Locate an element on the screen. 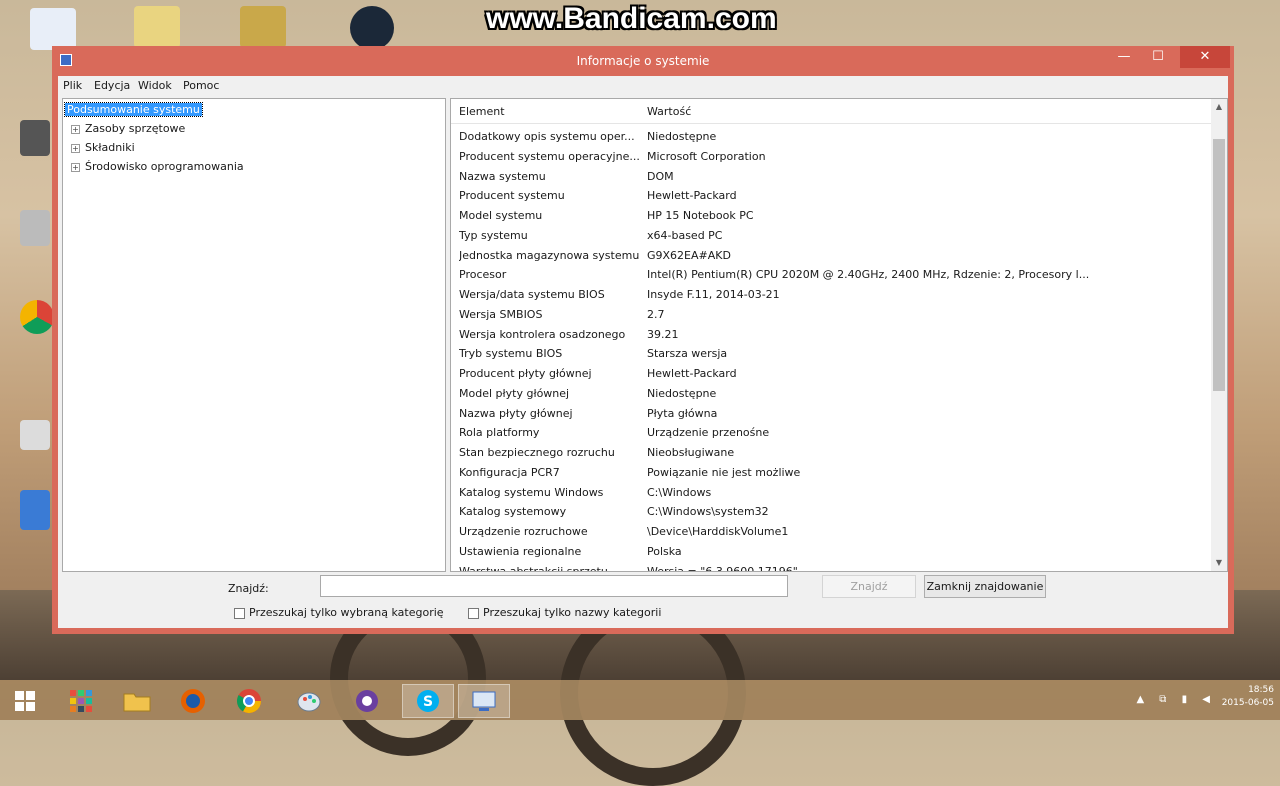 The height and width of the screenshot is (786, 1280). menu-edit: Edycja is located at coordinates (112, 85).